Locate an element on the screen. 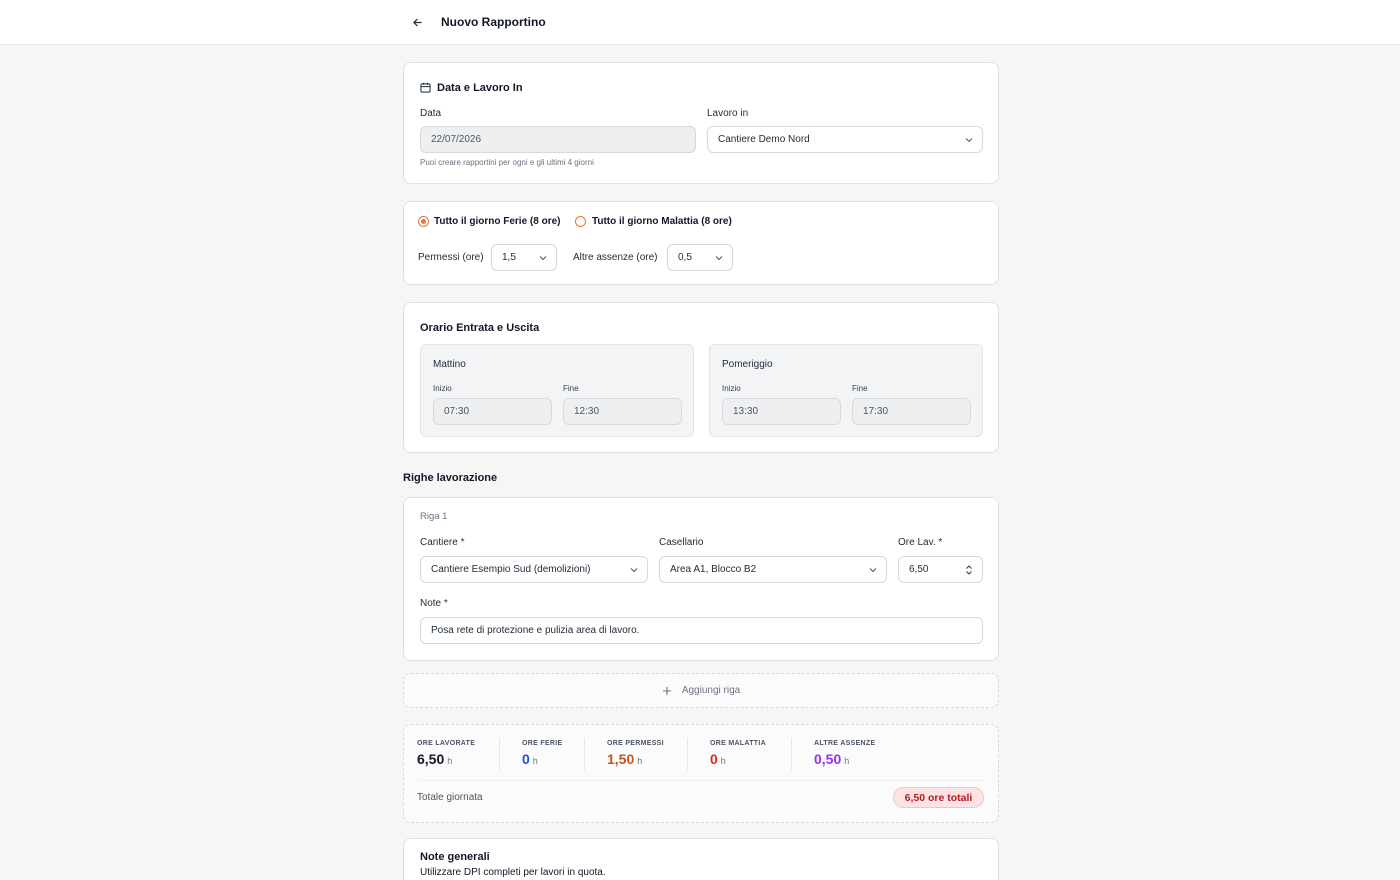 This screenshot has width=1400, height=880. stat-permessi-label: ORE PERMESSI is located at coordinates (635, 743).